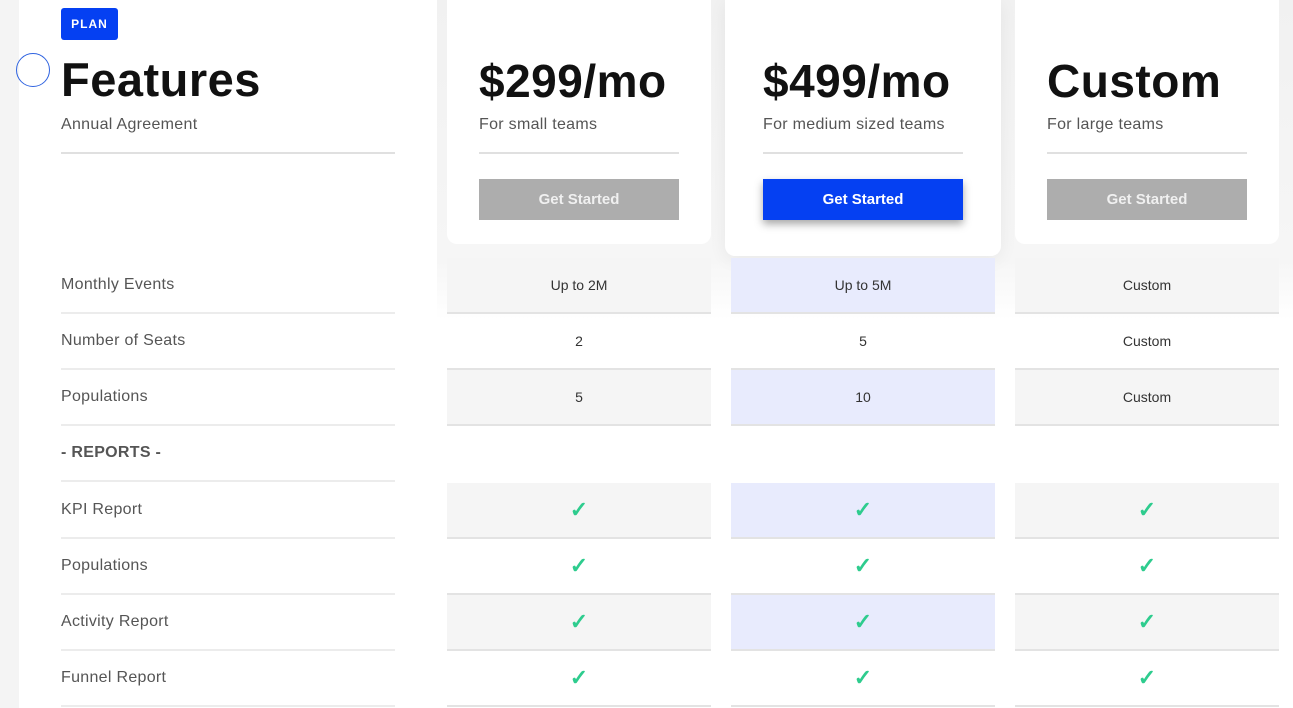 This screenshot has width=1293, height=708. What do you see at coordinates (123, 340) in the screenshot?
I see `feature-label: Number of Seats` at bounding box center [123, 340].